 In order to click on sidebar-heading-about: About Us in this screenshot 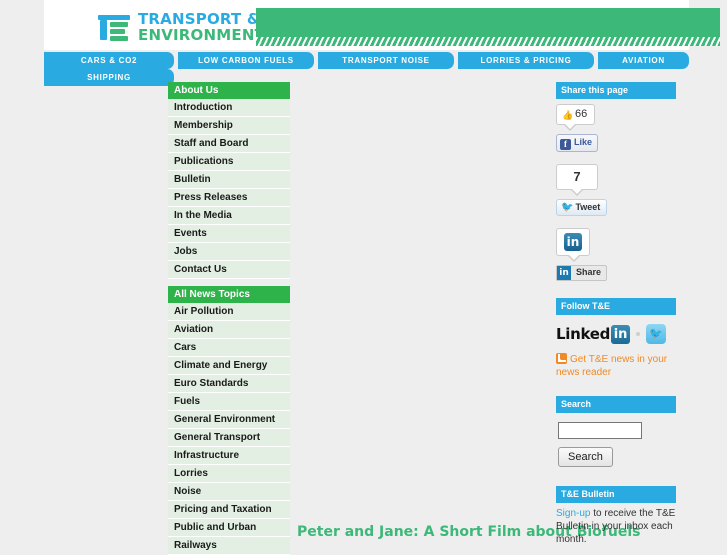, I will do `click(229, 90)`.